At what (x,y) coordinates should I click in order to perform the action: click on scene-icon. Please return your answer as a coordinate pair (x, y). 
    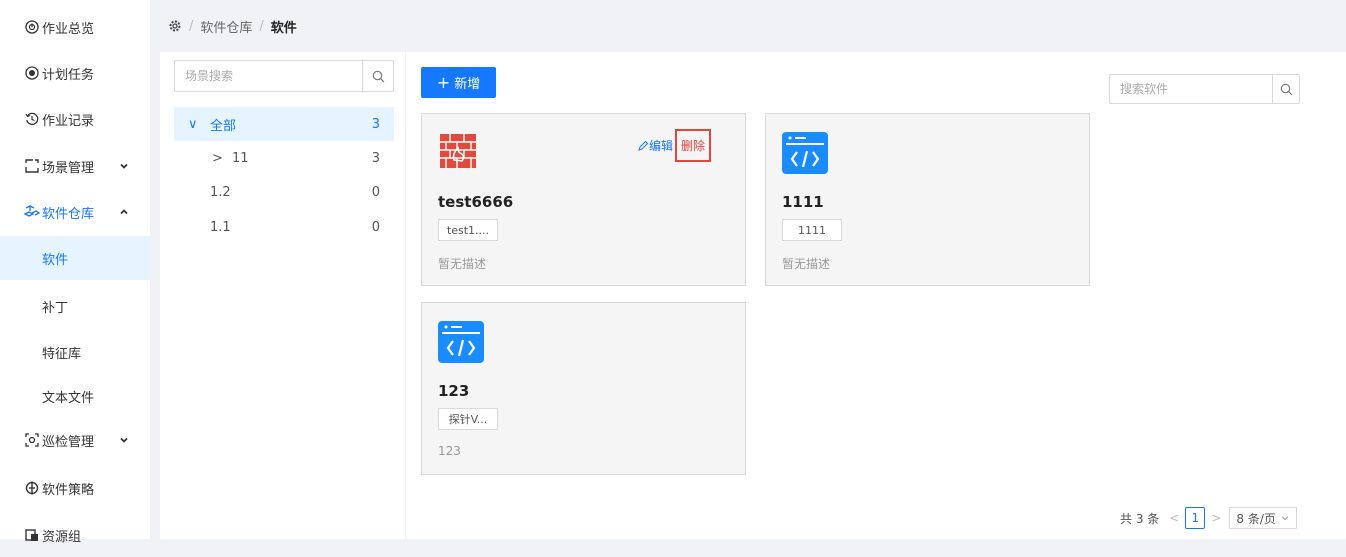
    Looking at the image, I should click on (32, 166).